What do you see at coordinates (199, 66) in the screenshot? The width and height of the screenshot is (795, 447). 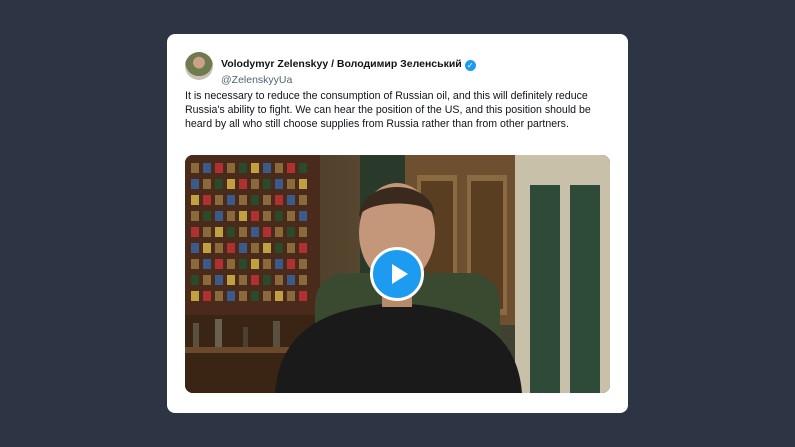 I see `avatar` at bounding box center [199, 66].